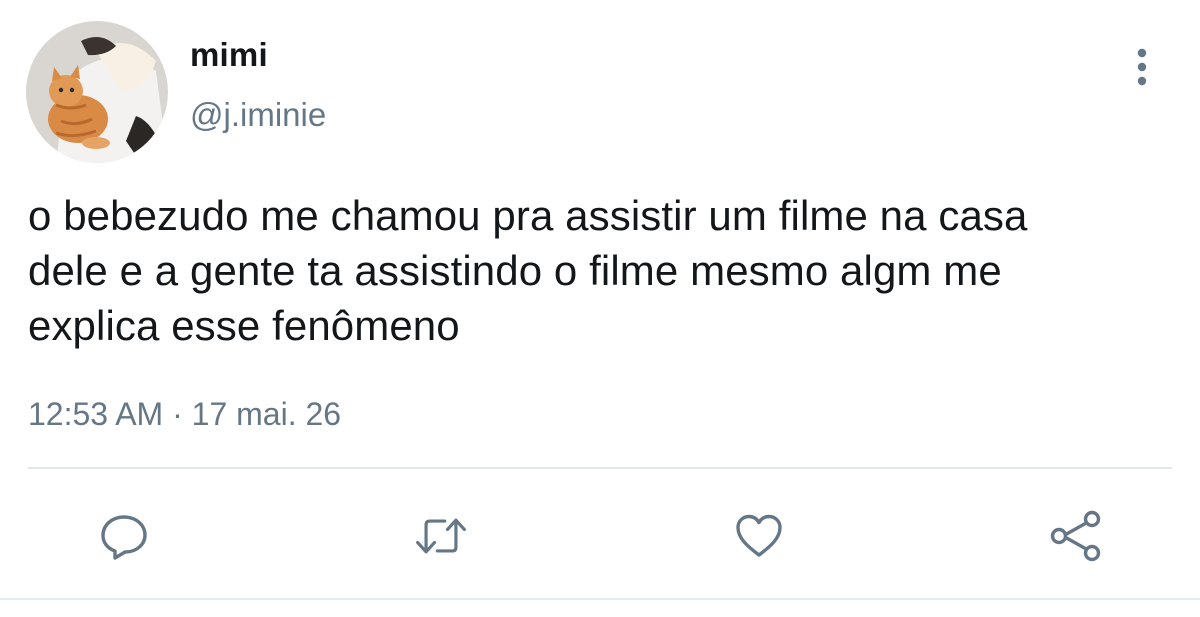 The width and height of the screenshot is (1200, 617). I want to click on retweet-button, so click(441, 536).